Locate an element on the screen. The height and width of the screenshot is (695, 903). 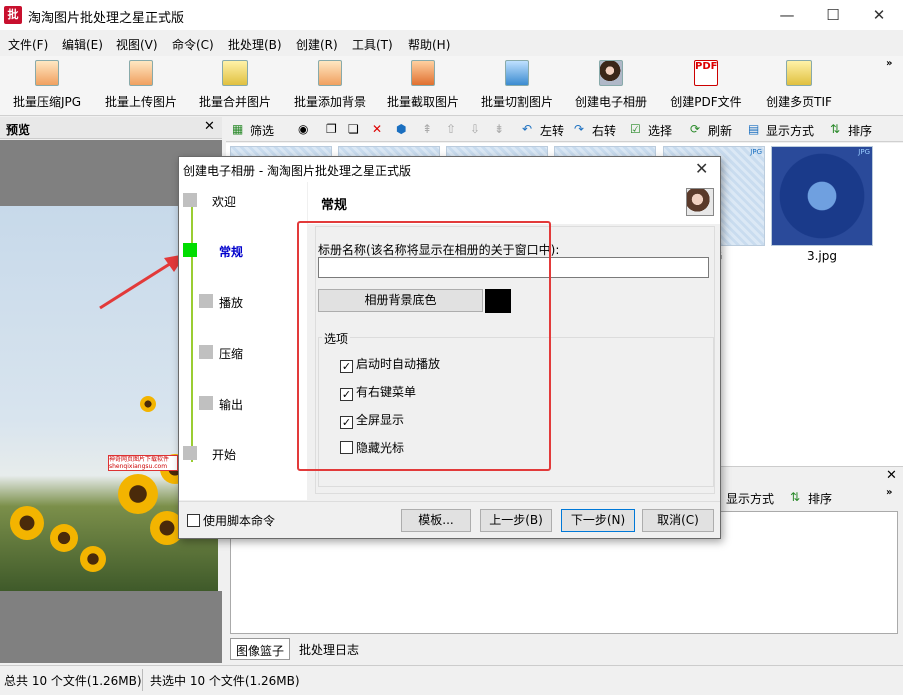
dialog-close-button: ✕ is located at coordinates (701, 168).